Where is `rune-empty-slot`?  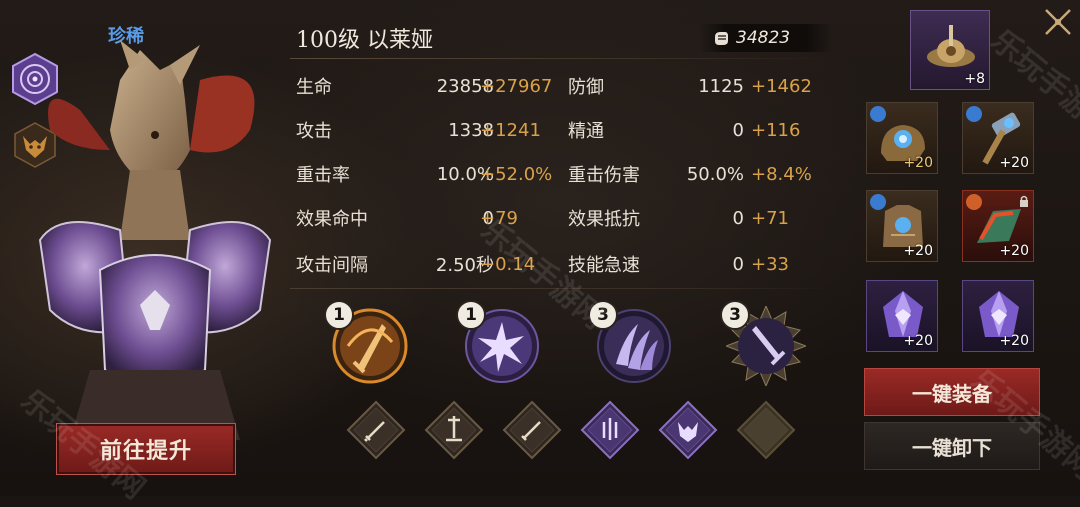
rune-empty-slot is located at coordinates (766, 430).